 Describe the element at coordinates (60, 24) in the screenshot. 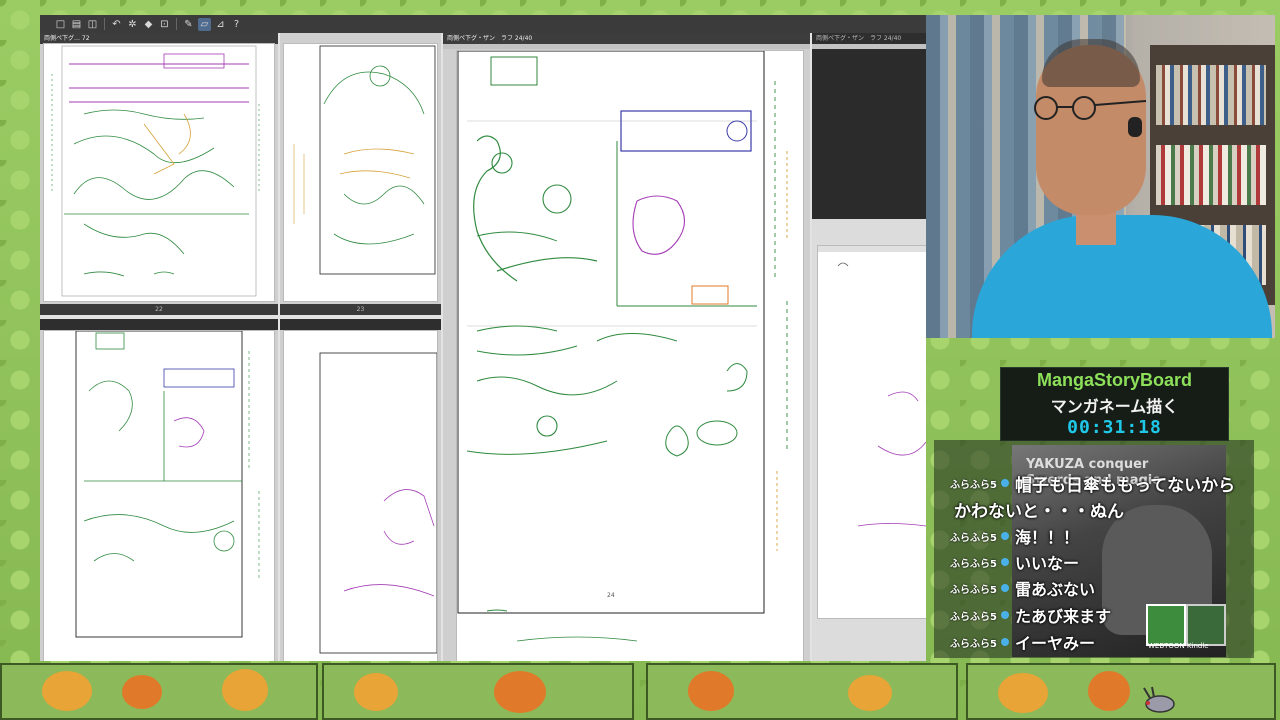

I see `new-file-icon: □` at that location.